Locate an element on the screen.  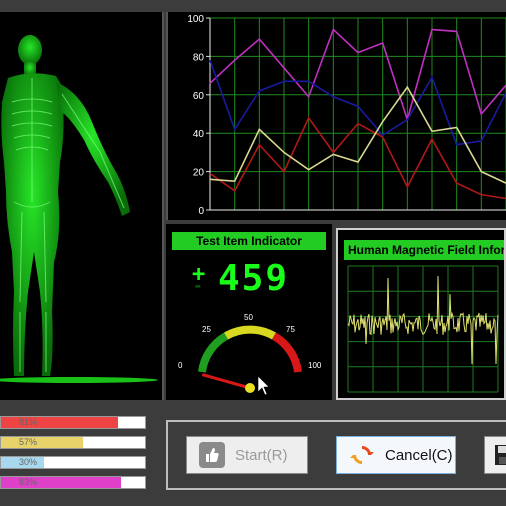
gauge-green-arc is located at coordinates (213, 352).